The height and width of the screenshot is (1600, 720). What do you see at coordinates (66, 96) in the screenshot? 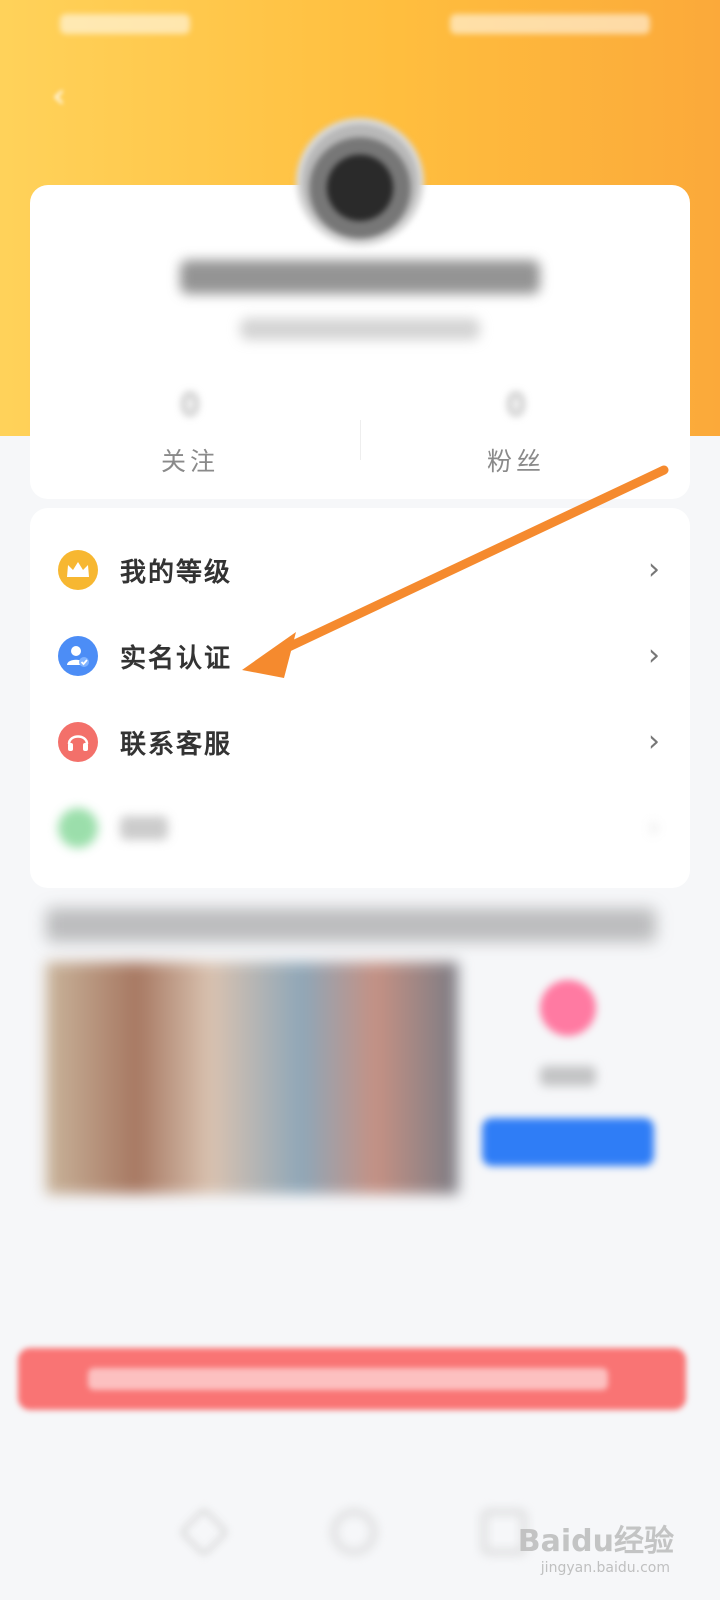
I see `back-button: ‹` at bounding box center [66, 96].